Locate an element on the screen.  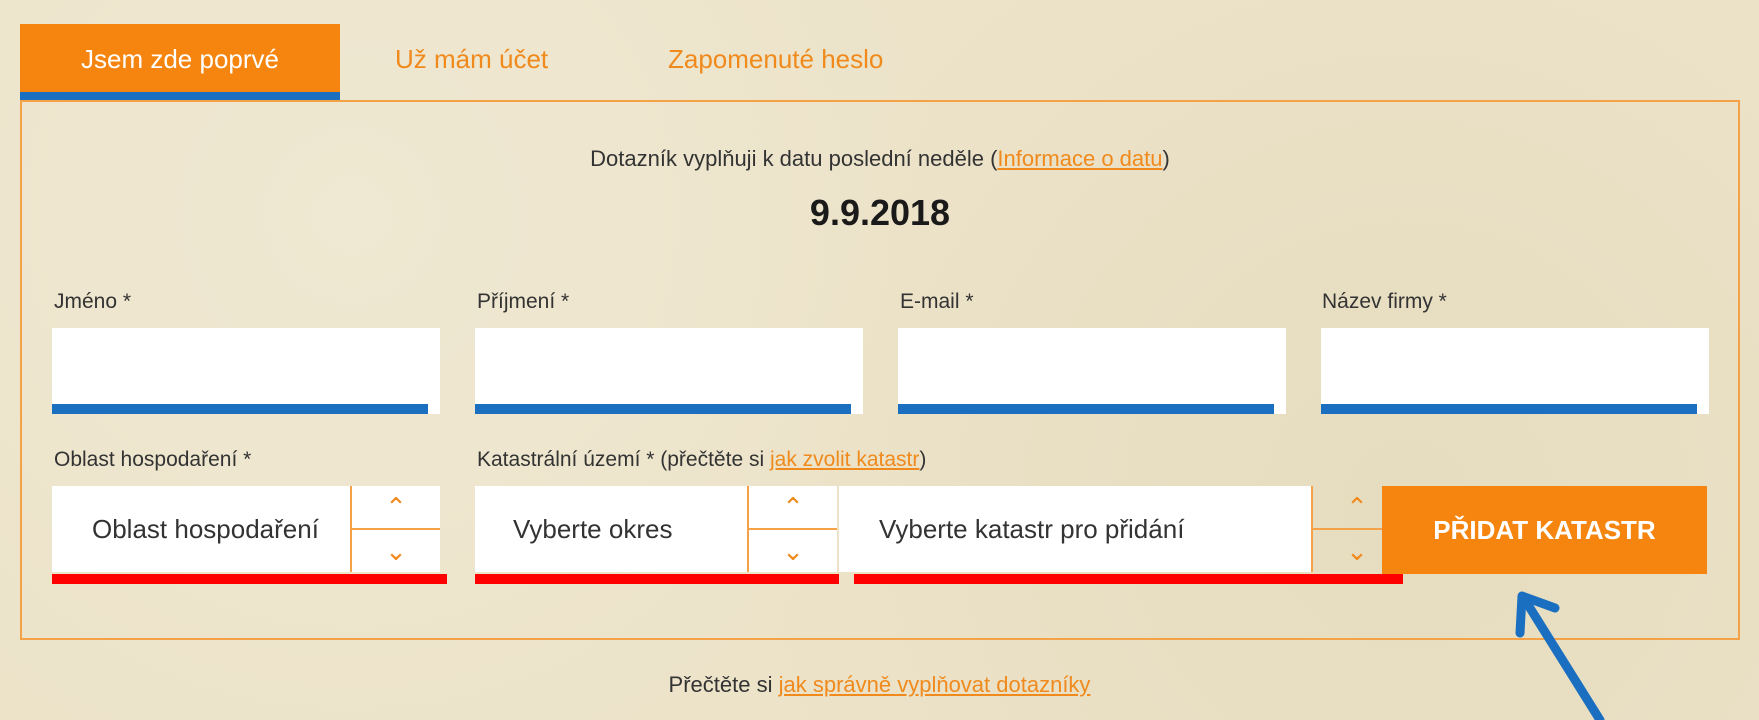
district-spinner: ⌃ ⌄ is located at coordinates (792, 529).